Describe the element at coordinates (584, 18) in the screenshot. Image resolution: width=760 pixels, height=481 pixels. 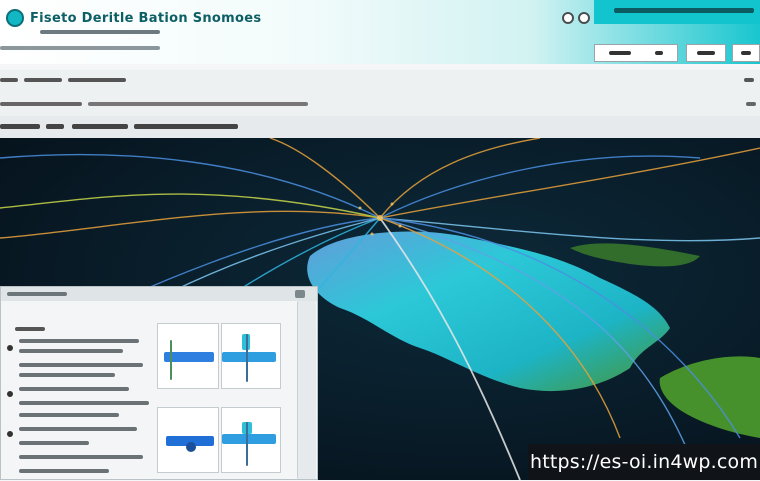
I see `settings-icon` at that location.